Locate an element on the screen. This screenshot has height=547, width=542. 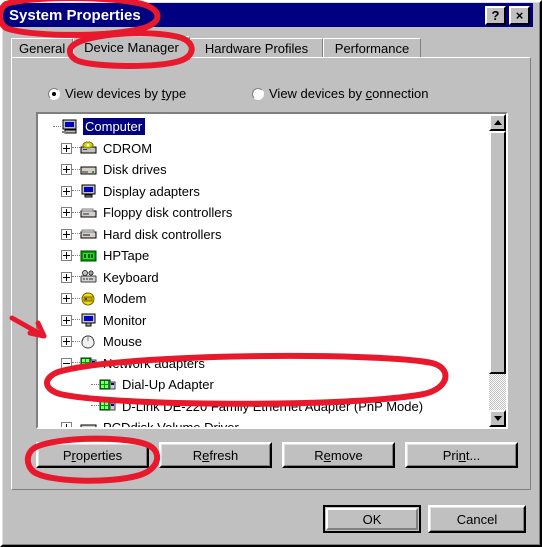
tree-item-label: Hard disk controllers is located at coordinates (162, 234).